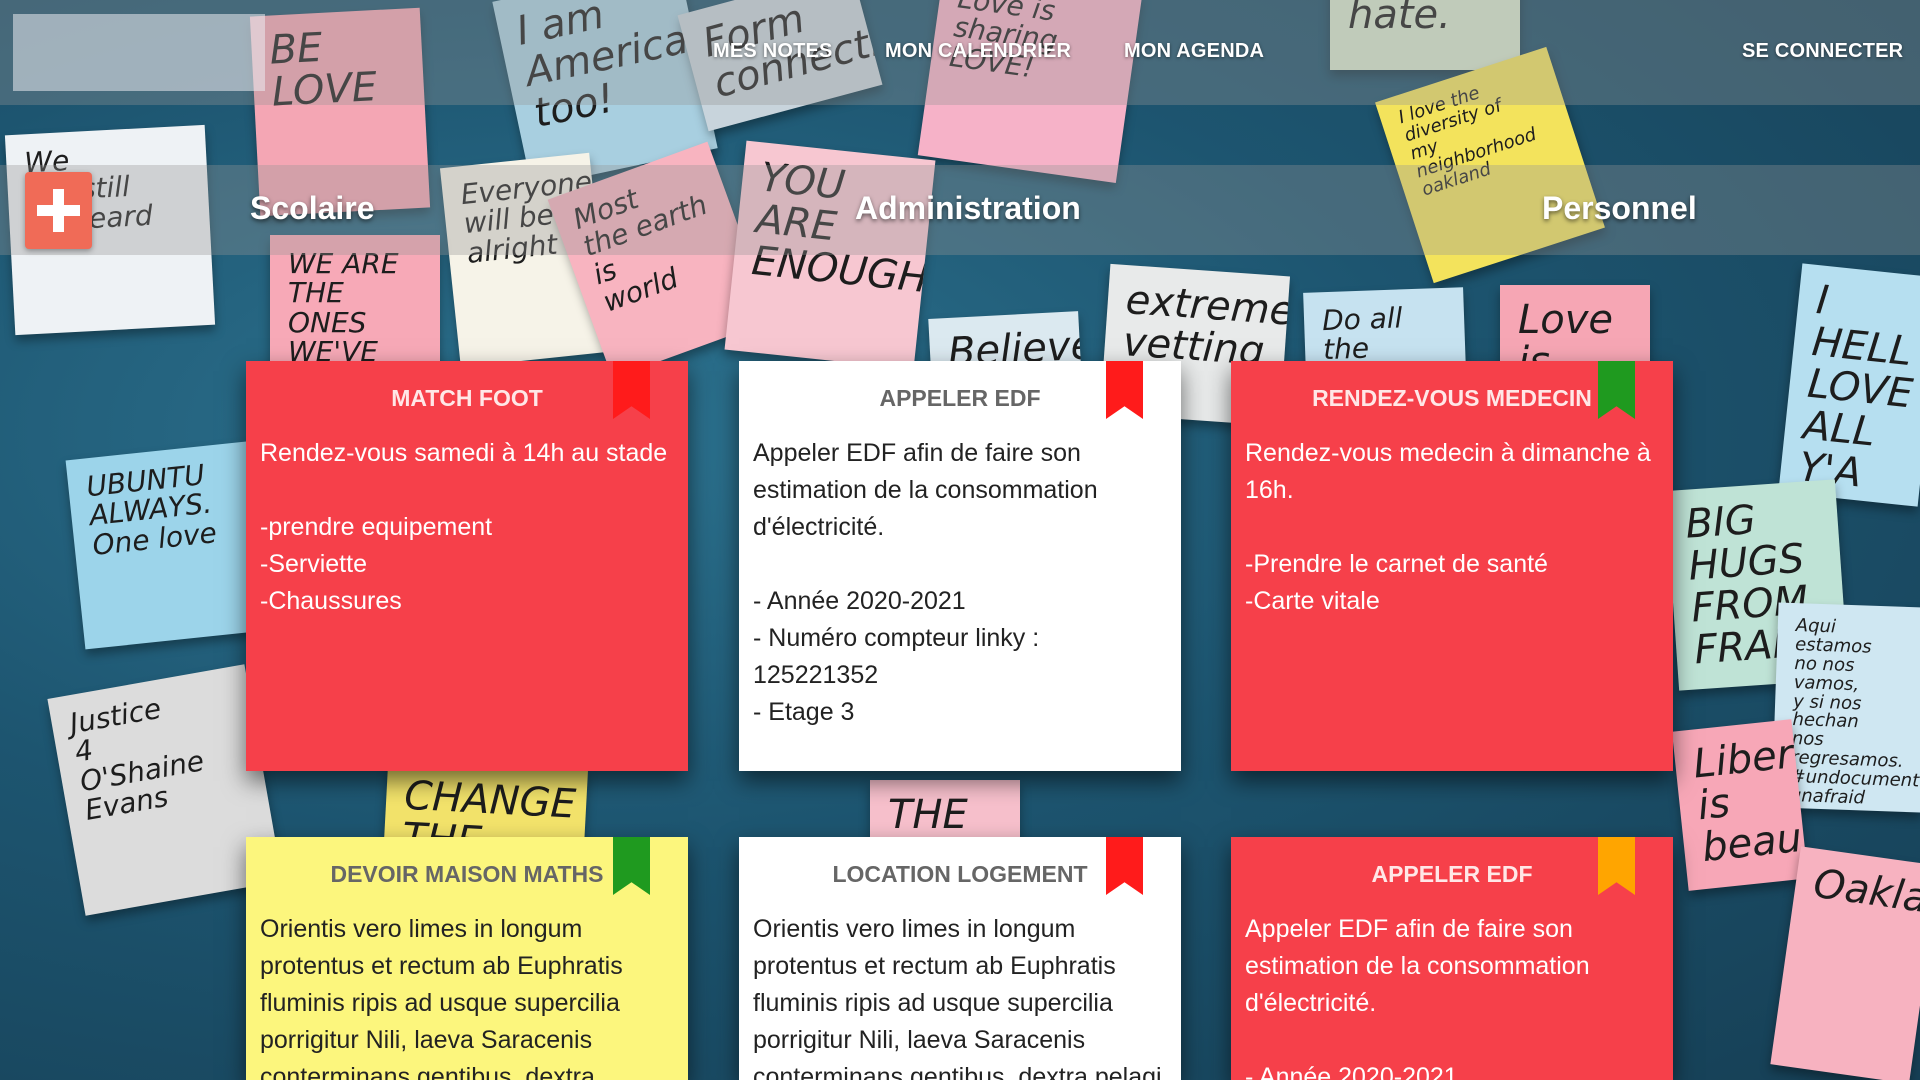 The image size is (1920, 1080). Describe the element at coordinates (1452, 398) in the screenshot. I see `note-title: RENDEZ-VOUS MEDECIN` at that location.